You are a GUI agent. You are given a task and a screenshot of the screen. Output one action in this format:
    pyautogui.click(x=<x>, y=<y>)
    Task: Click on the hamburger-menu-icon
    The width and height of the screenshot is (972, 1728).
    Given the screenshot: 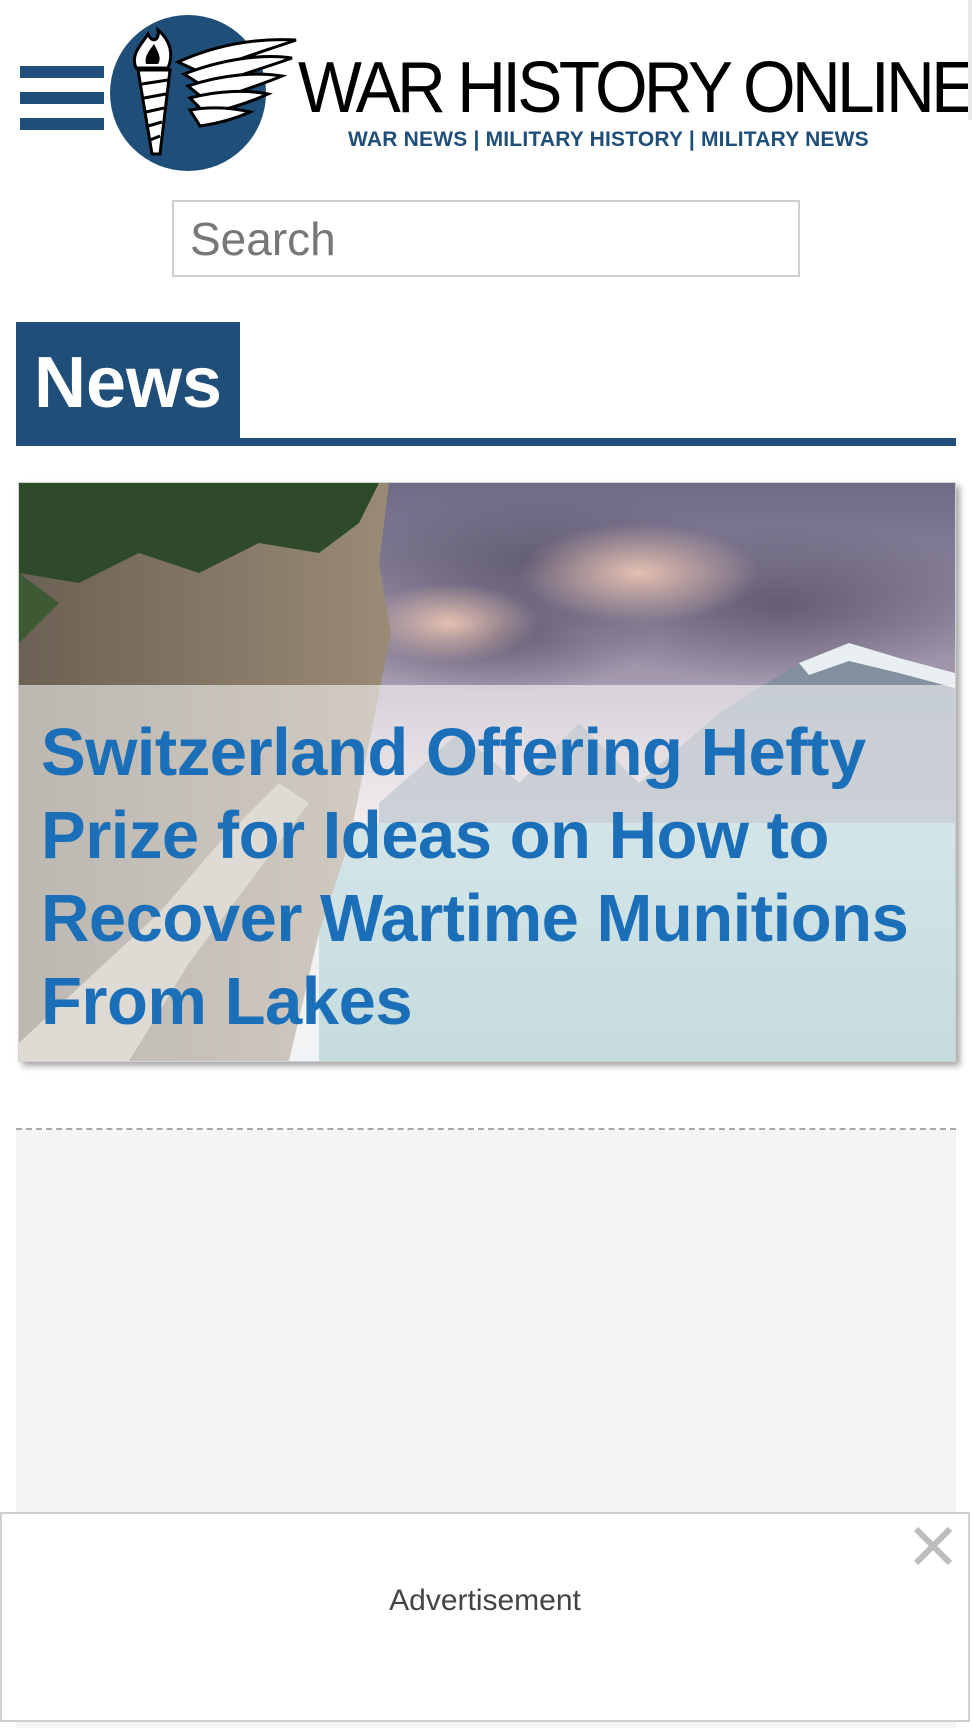 What is the action you would take?
    pyautogui.click(x=62, y=99)
    